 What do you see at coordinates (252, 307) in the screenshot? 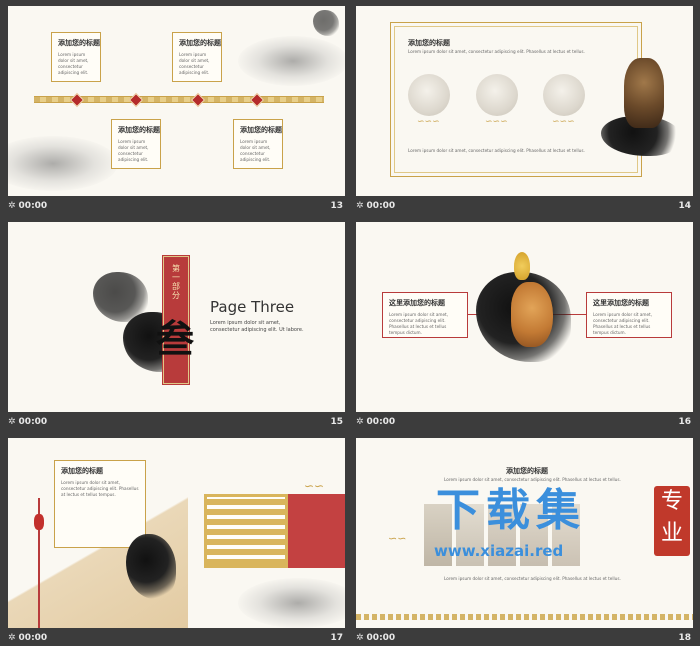
I see `section-heading: Page Three` at bounding box center [252, 307].